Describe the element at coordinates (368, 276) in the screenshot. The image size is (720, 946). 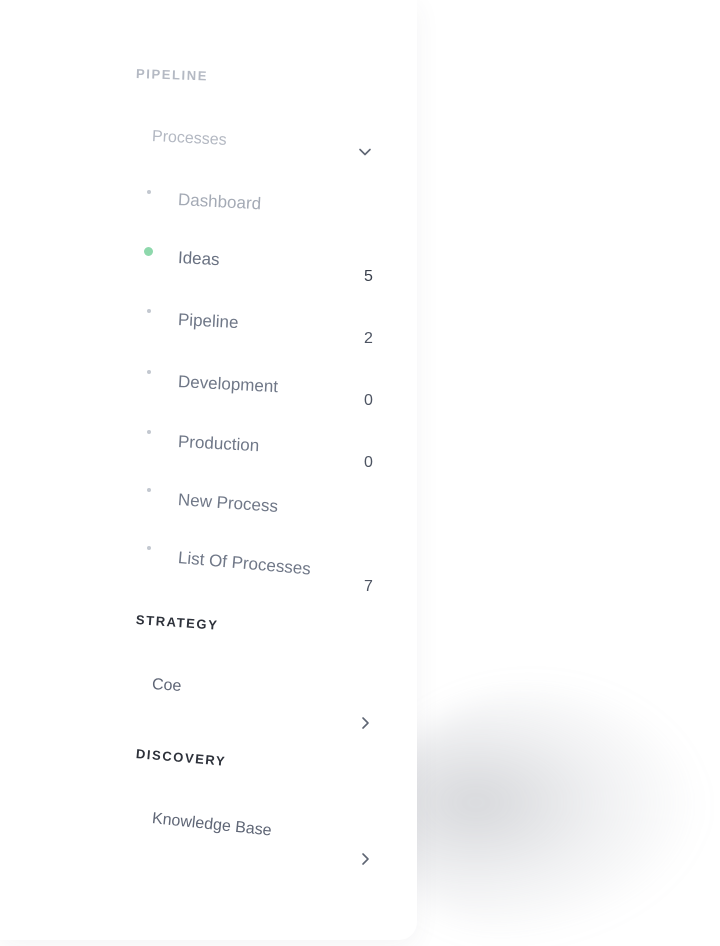
I see `nav-item-count: 5` at that location.